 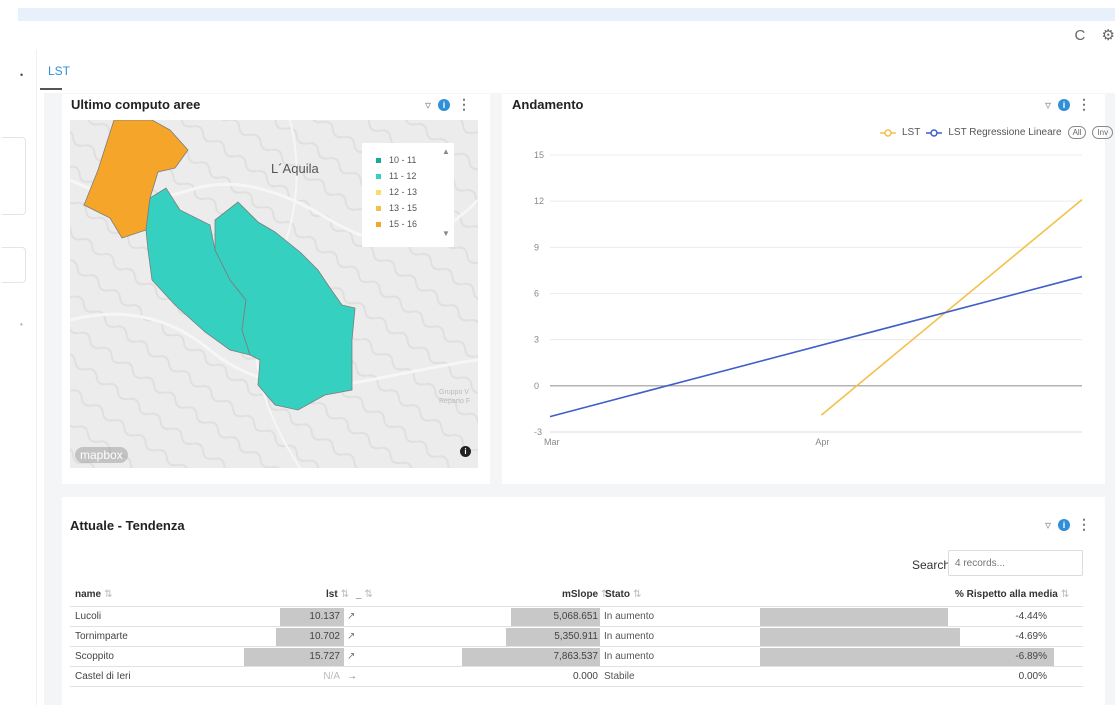 I want to click on column-header-label: mSlope, so click(x=580, y=594).